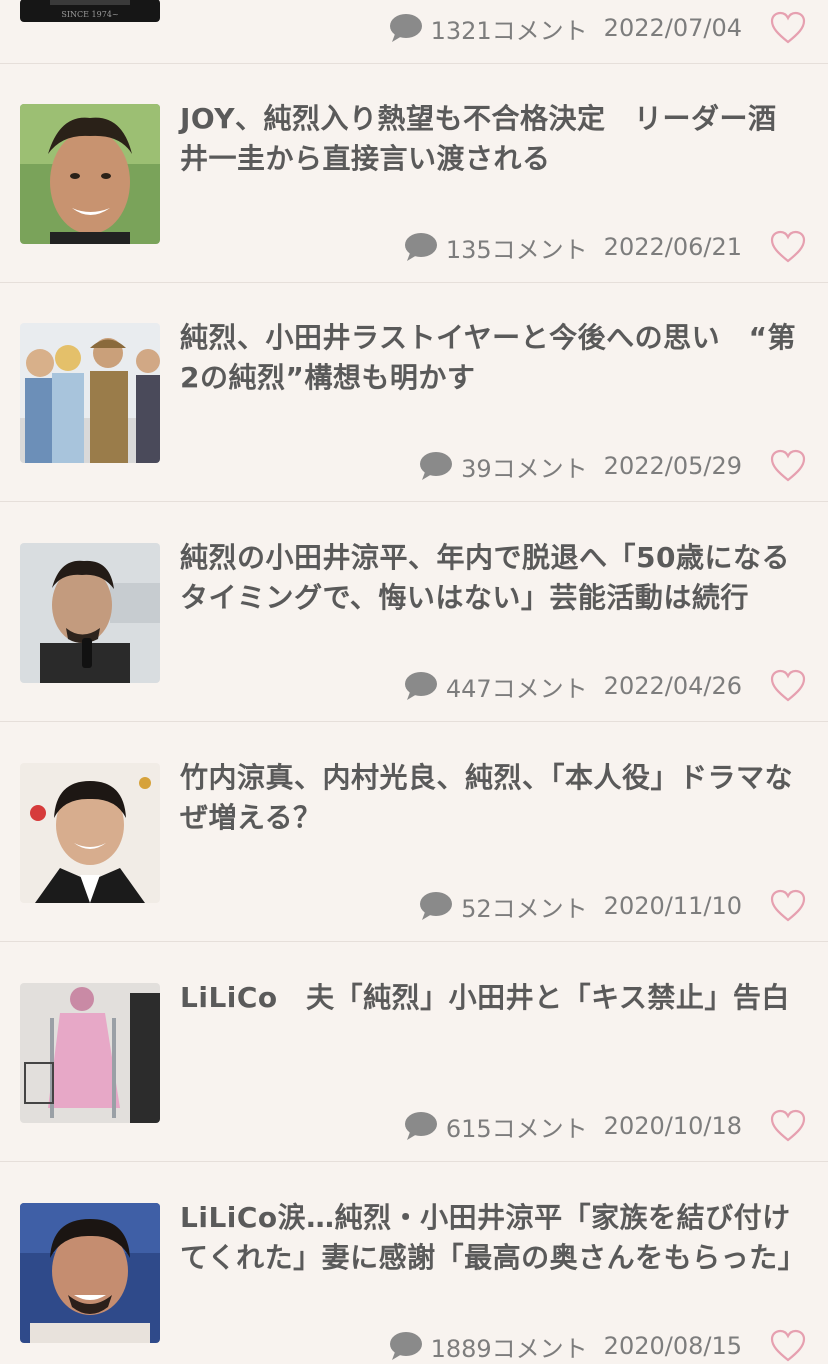 The height and width of the screenshot is (1364, 828). I want to click on article-thumbnail: SINCE 1974~, so click(90, 11).